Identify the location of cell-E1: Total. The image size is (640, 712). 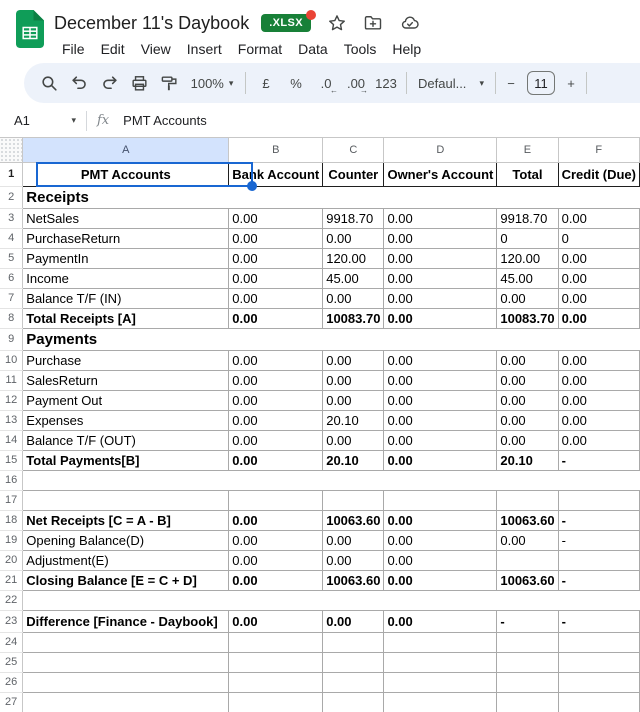
(527, 174).